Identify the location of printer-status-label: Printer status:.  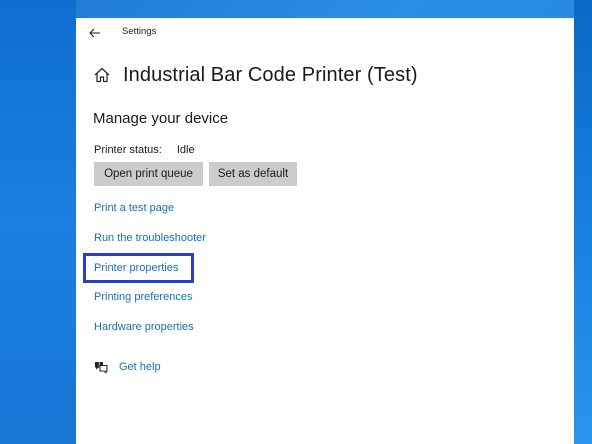
(128, 150).